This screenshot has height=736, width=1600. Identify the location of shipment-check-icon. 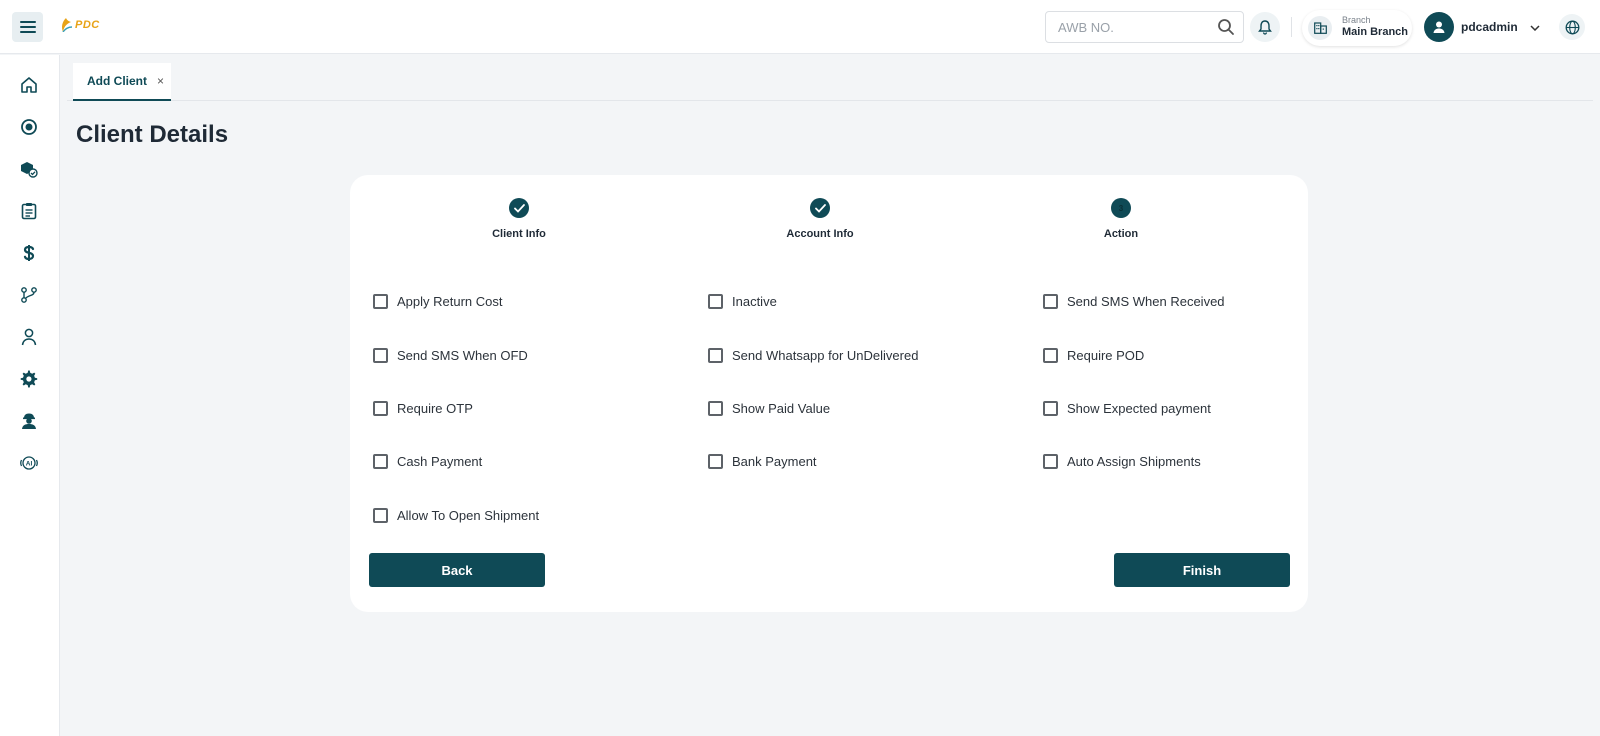
(29, 169).